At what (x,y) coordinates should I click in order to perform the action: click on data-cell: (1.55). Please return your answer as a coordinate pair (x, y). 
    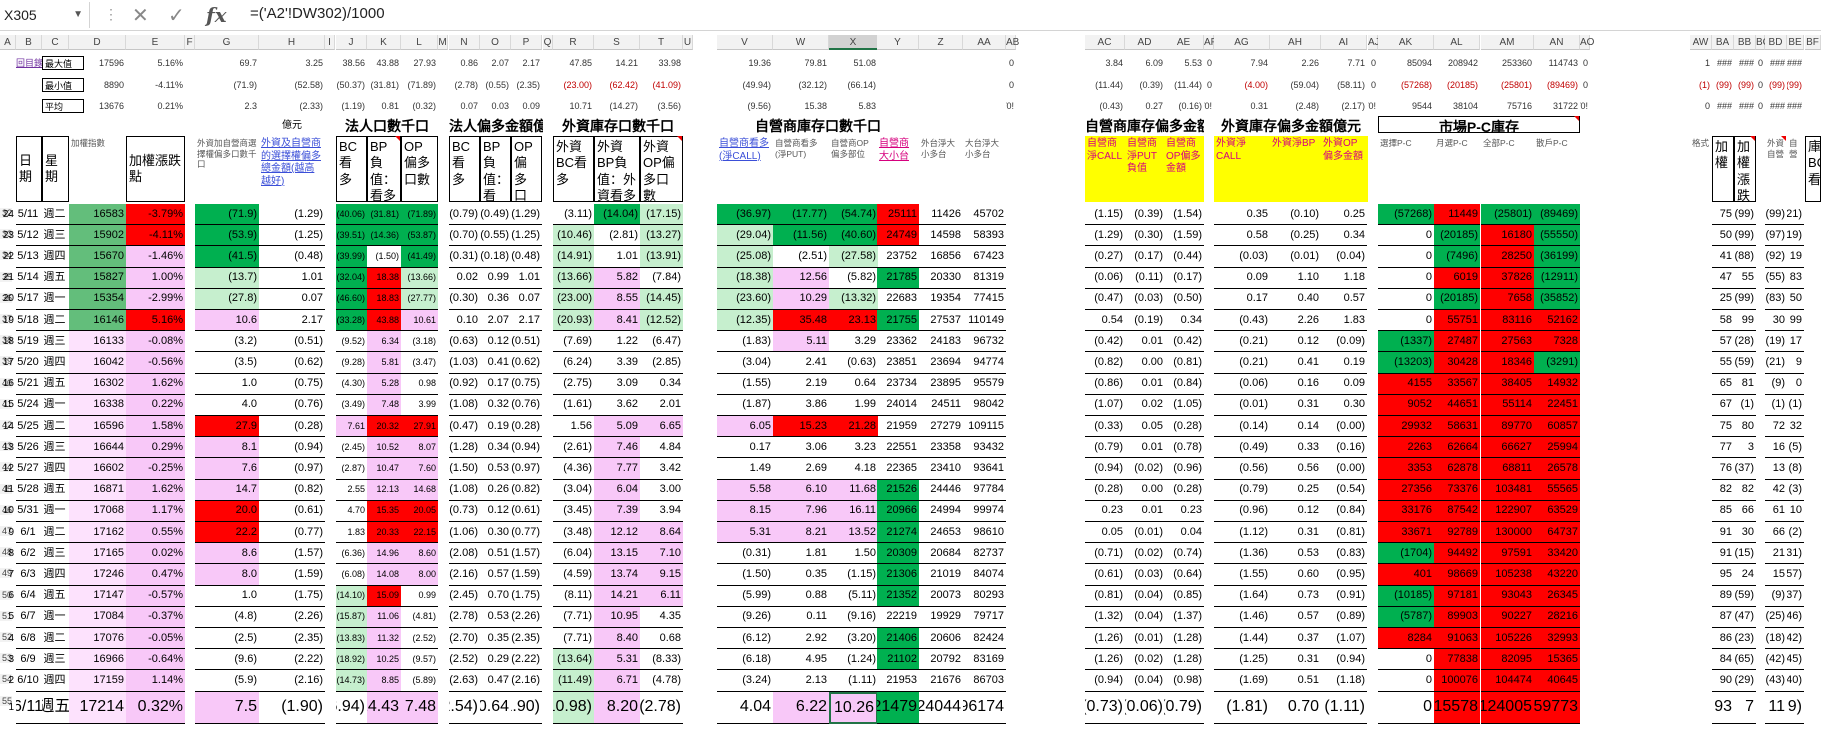
    Looking at the image, I should click on (745, 384).